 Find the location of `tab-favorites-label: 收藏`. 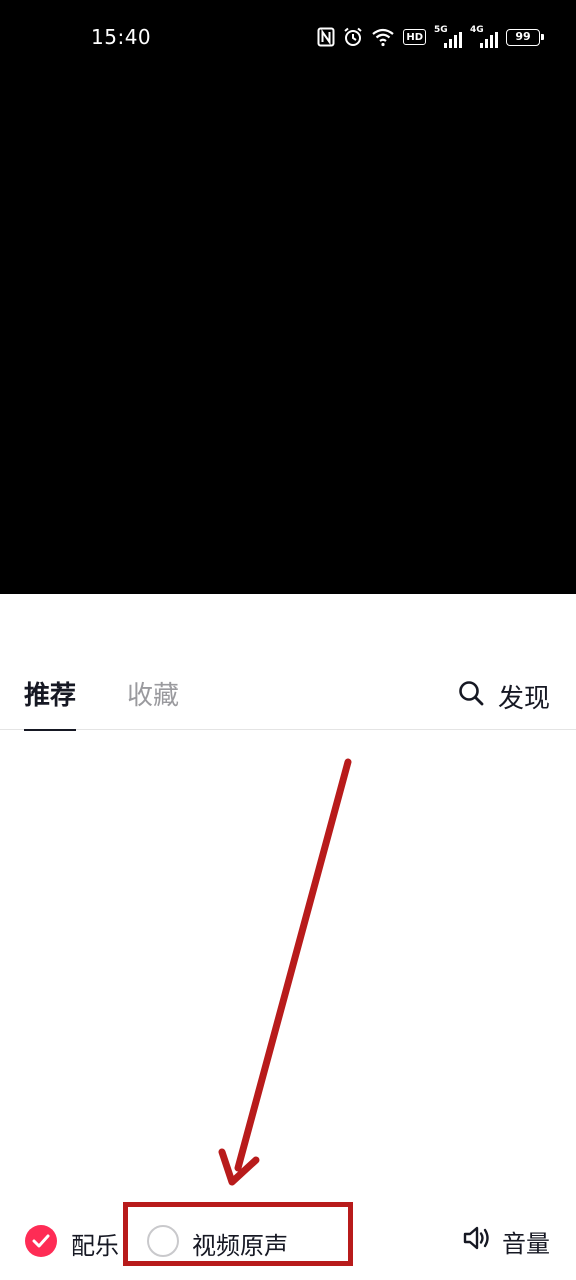

tab-favorites-label: 收藏 is located at coordinates (153, 696).